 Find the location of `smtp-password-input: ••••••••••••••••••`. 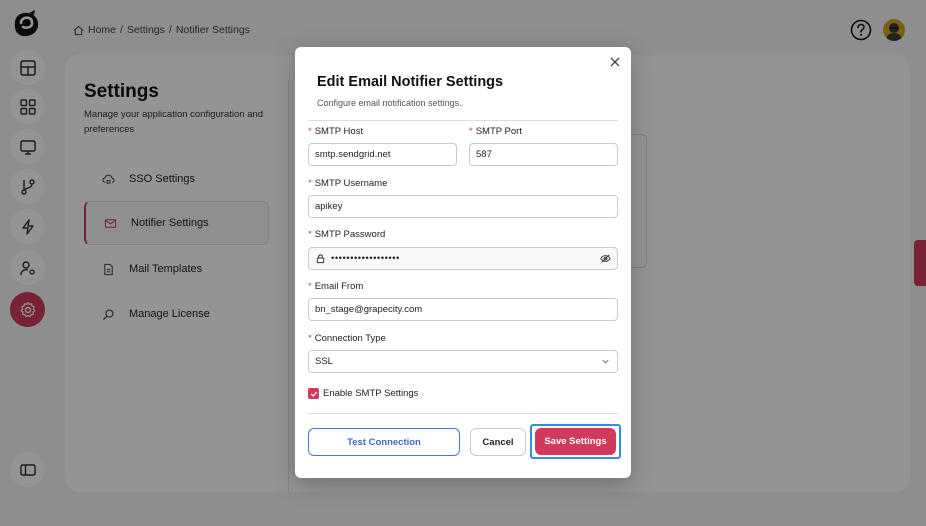

smtp-password-input: •••••••••••••••••• is located at coordinates (463, 258).